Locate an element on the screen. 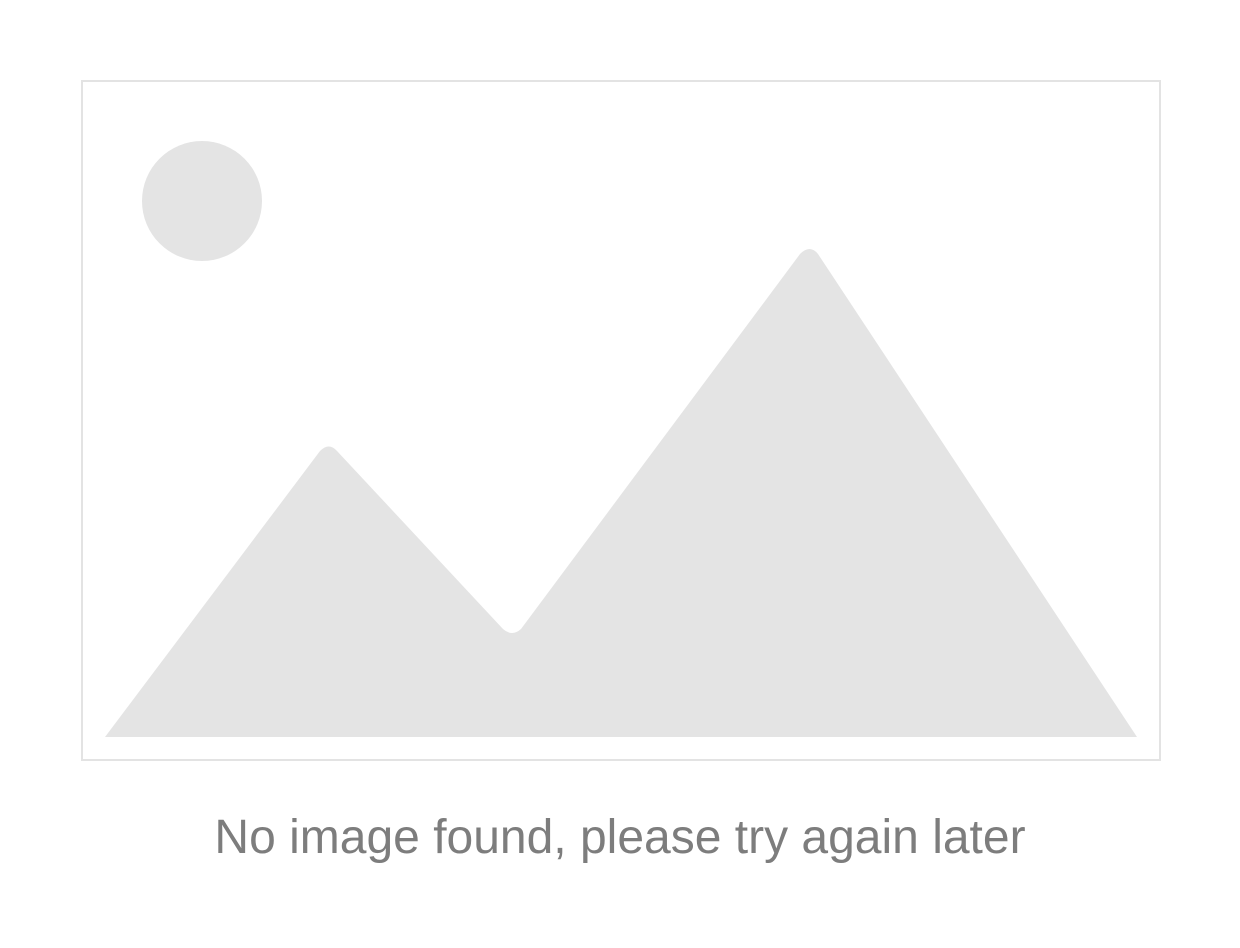  no-image-message: No image found, please try again later is located at coordinates (620, 837).